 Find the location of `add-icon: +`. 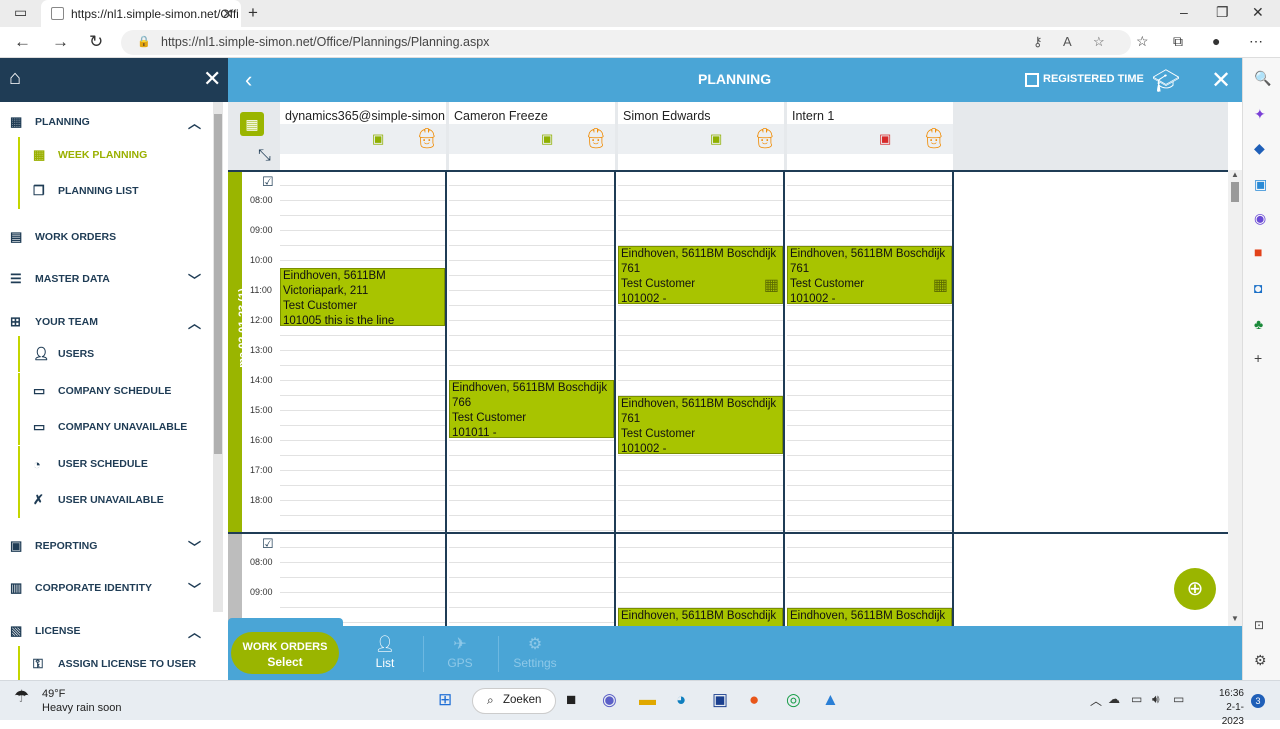

add-icon: + is located at coordinates (1258, 358).